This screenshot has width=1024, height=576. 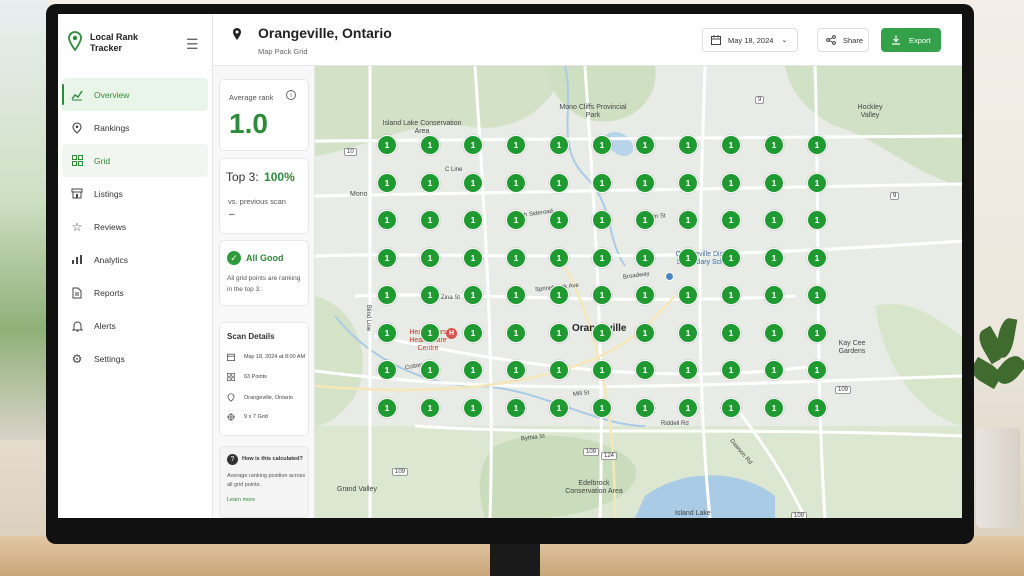 What do you see at coordinates (241, 500) in the screenshot?
I see `learn-more-link: Learn more` at bounding box center [241, 500].